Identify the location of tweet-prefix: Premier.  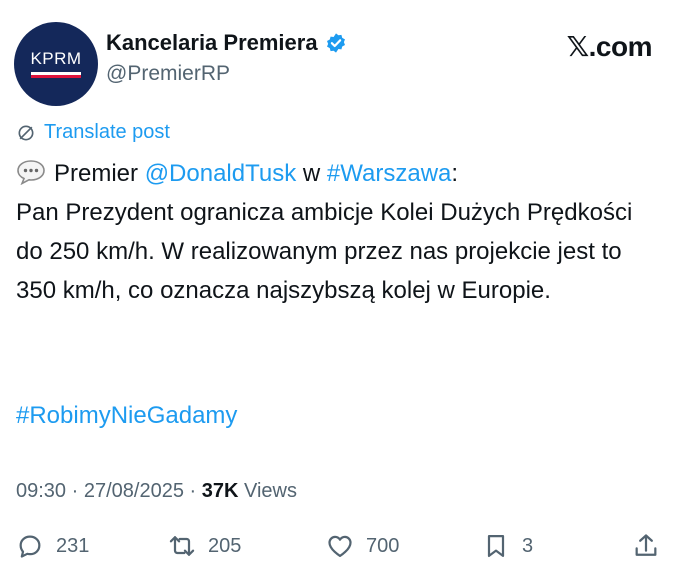
(99, 173).